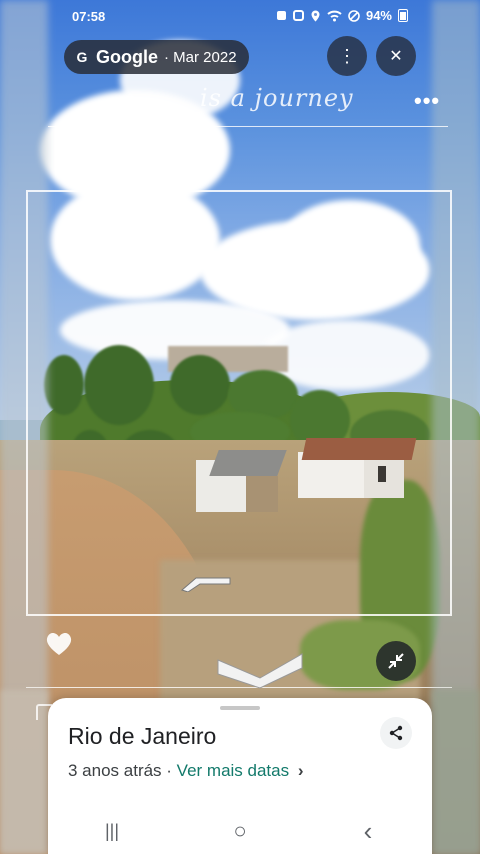 The image size is (480, 854). Describe the element at coordinates (378, 15) in the screenshot. I see `battery-level: 94%` at that location.